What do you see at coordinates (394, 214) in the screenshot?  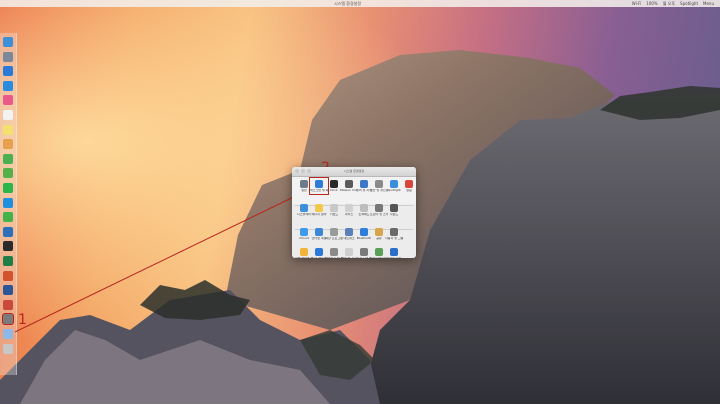 I see `pref-pane-label: 사운드` at bounding box center [394, 214].